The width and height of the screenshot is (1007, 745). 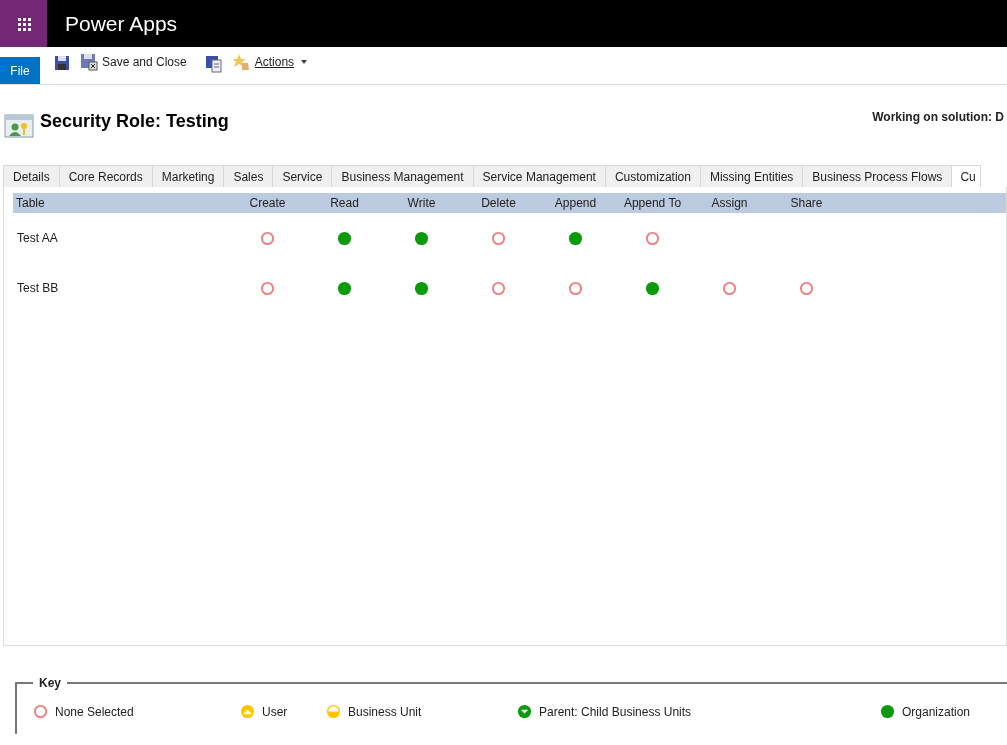 I want to click on column-header: Write, so click(x=421, y=203).